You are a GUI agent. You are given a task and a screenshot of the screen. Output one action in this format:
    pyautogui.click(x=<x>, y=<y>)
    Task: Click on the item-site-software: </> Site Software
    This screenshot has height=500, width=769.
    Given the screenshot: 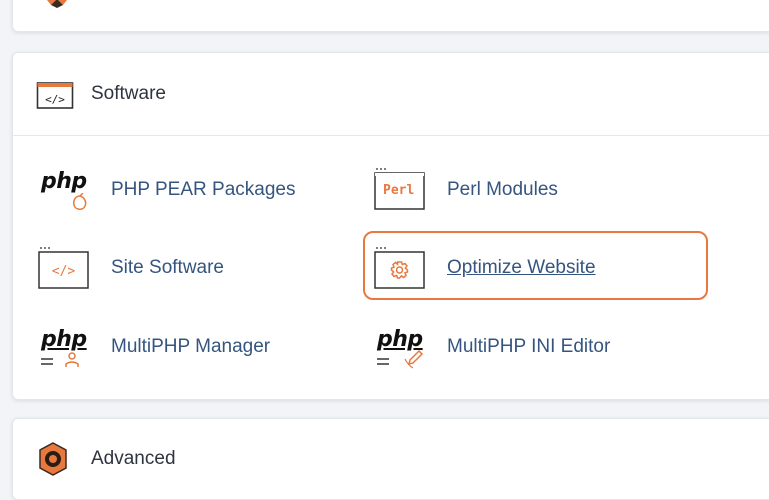 What is the action you would take?
    pyautogui.click(x=177, y=269)
    